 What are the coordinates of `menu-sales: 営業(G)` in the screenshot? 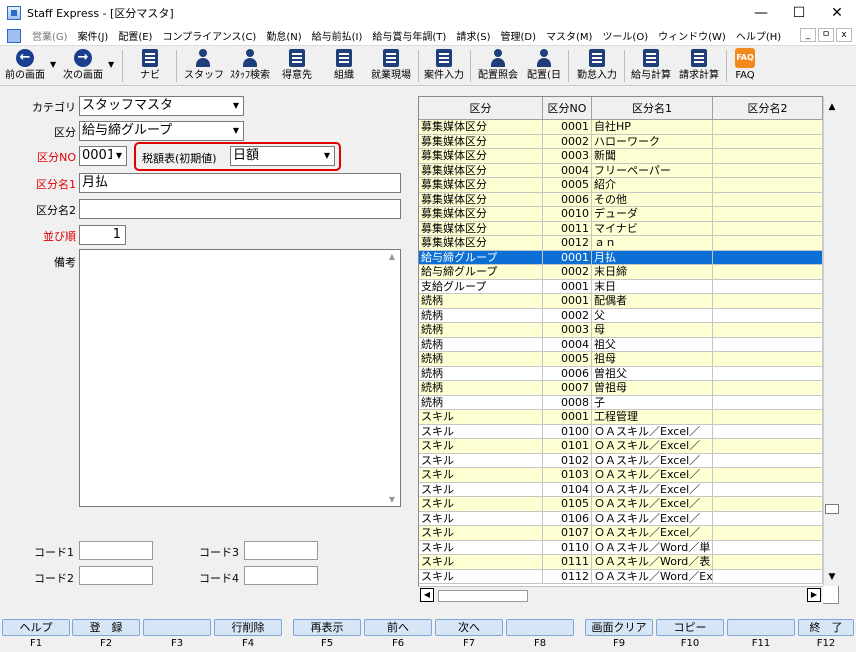 It's located at (50, 35).